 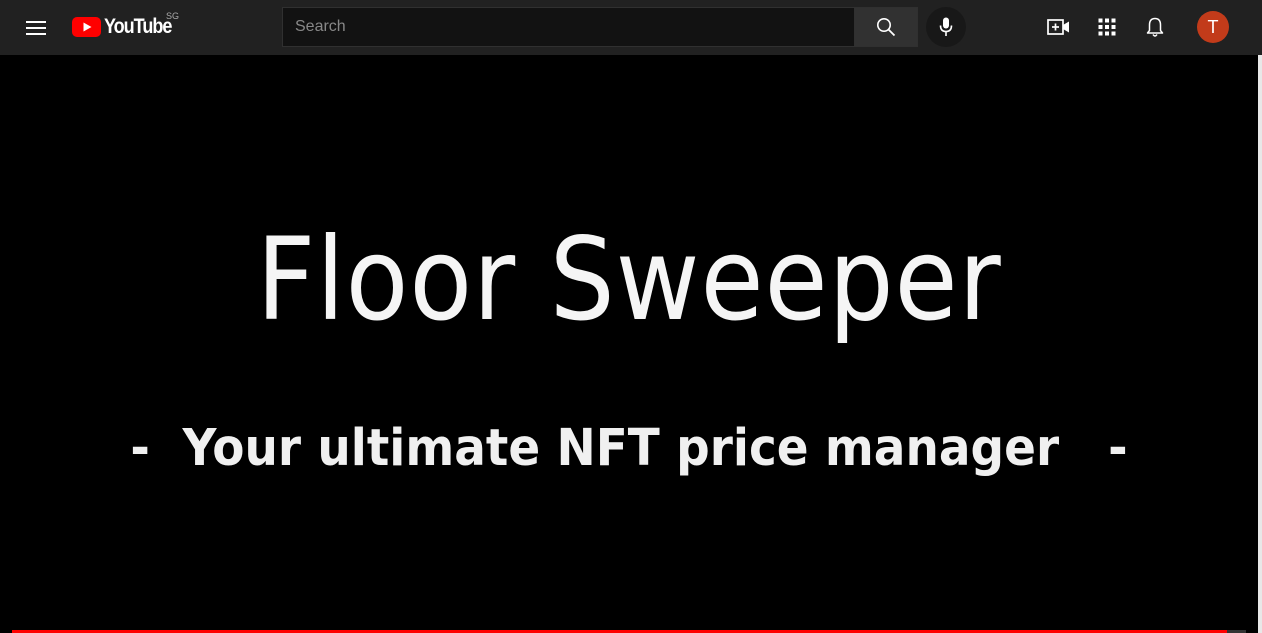 I want to click on country-code: SG, so click(x=173, y=16).